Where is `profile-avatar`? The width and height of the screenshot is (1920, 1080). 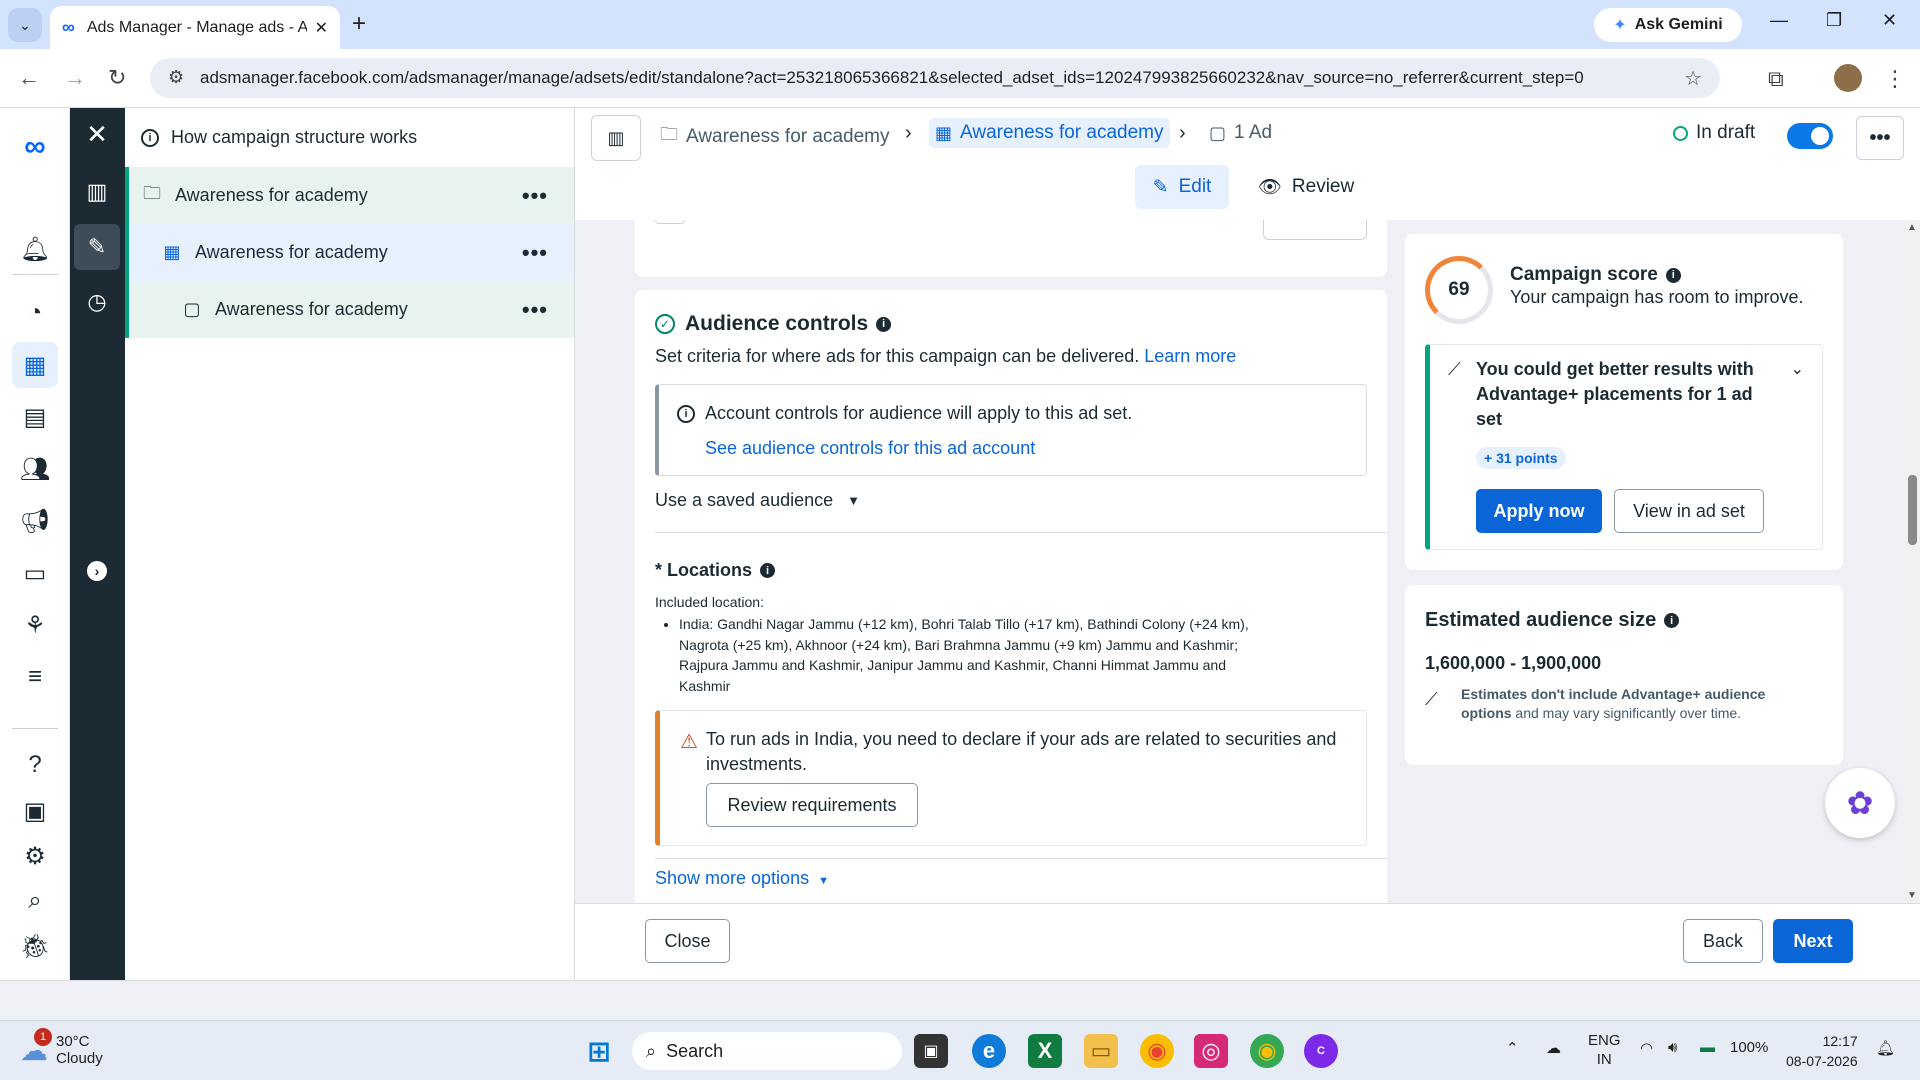 profile-avatar is located at coordinates (1848, 78).